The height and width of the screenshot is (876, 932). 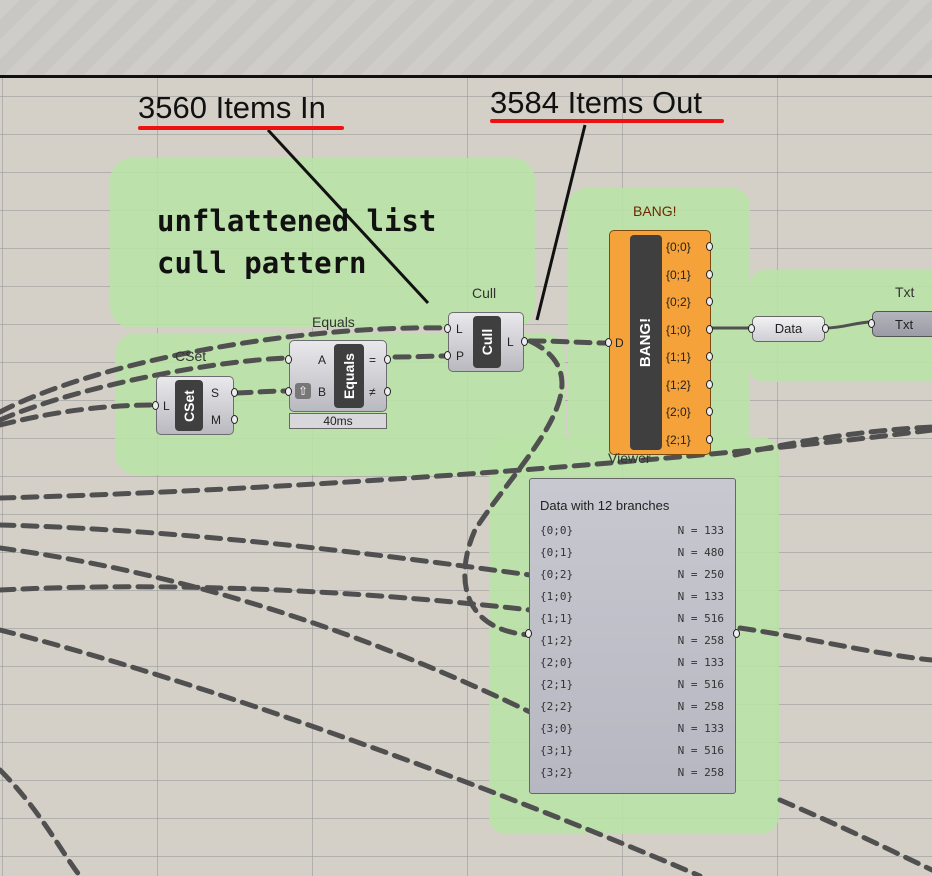 What do you see at coordinates (303, 391) in the screenshot?
I see `flatten-icon: ⇧` at bounding box center [303, 391].